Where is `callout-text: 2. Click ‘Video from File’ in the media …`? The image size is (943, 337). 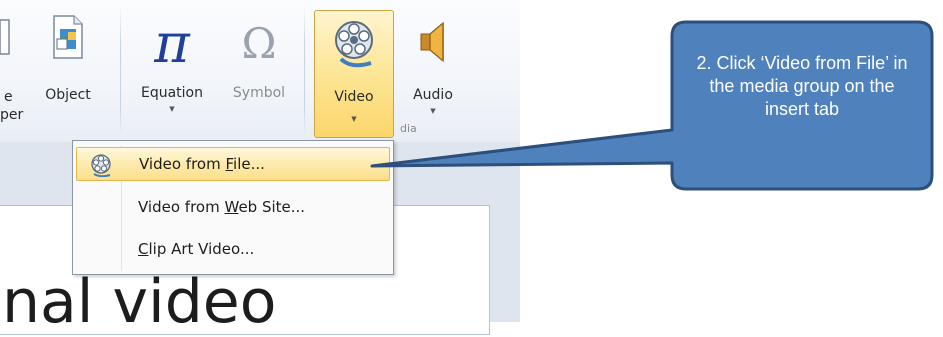
callout-text: 2. Click ‘Video from File’ in the media … is located at coordinates (802, 86).